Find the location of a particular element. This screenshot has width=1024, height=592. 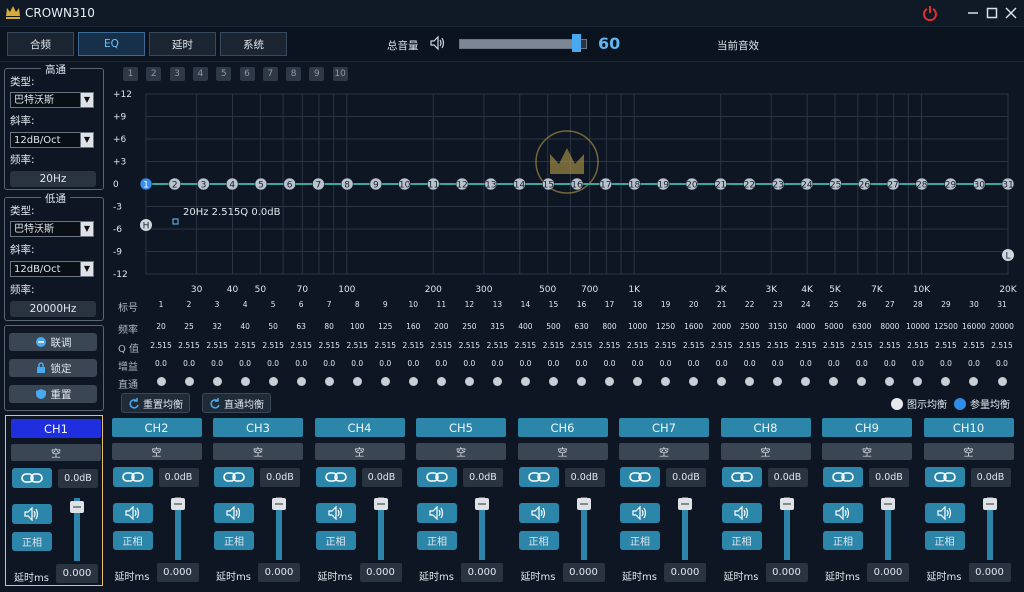

parametric-eq-radio: 参量均衡 is located at coordinates (982, 403).